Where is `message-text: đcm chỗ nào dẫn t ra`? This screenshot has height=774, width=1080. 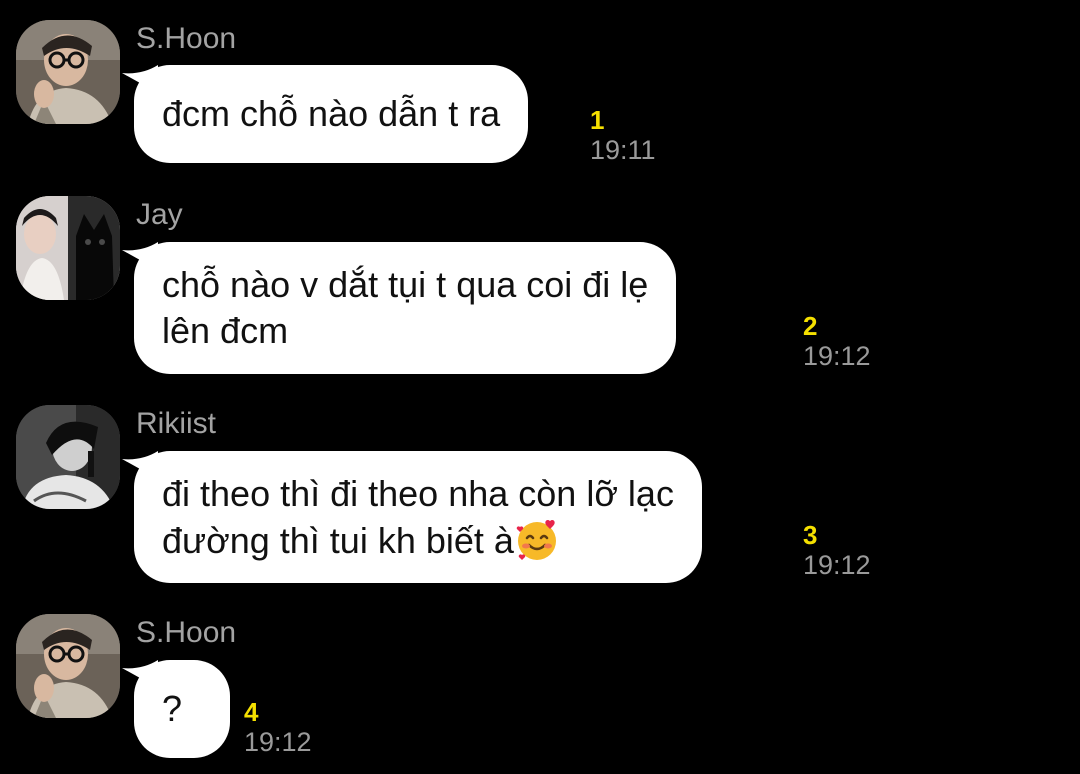 message-text: đcm chỗ nào dẫn t ra is located at coordinates (331, 113).